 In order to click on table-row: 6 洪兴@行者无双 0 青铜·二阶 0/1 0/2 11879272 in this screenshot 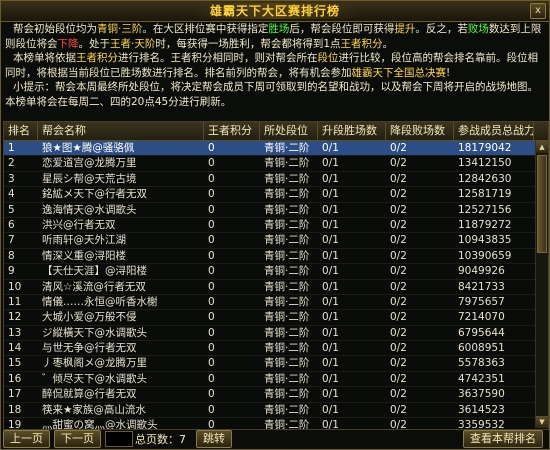, I will do `click(276, 226)`.